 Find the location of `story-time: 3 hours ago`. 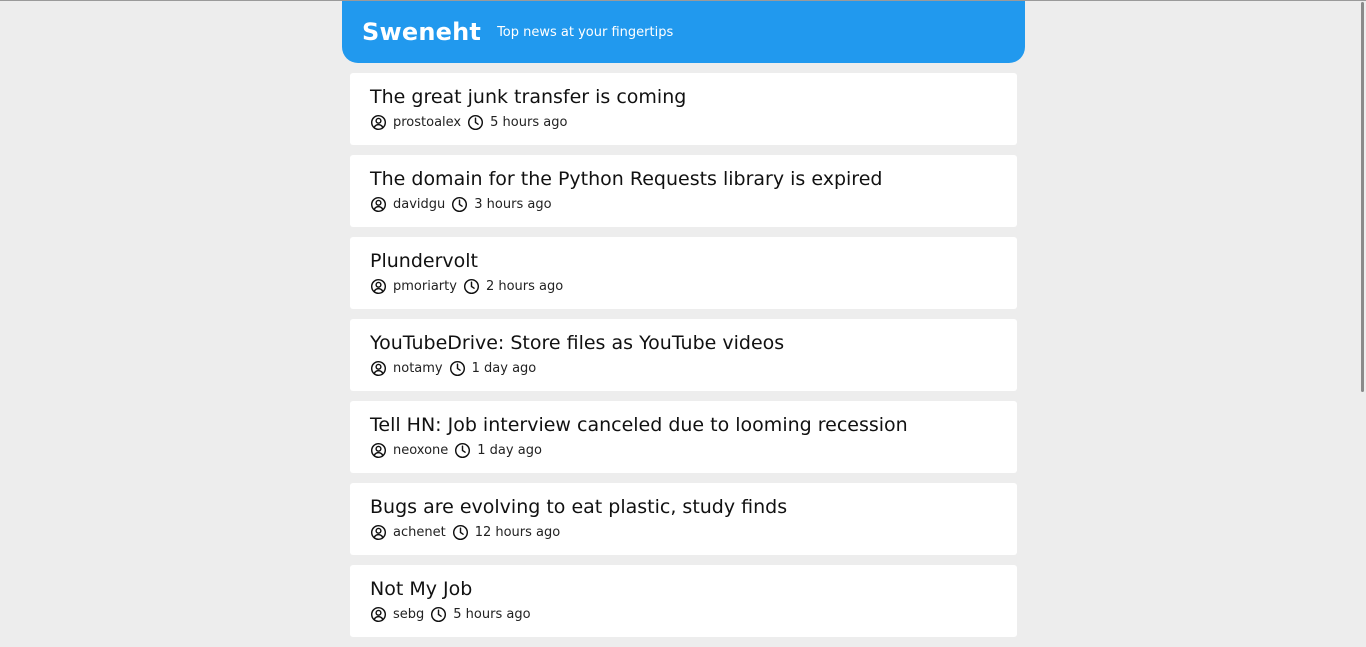

story-time: 3 hours ago is located at coordinates (513, 204).